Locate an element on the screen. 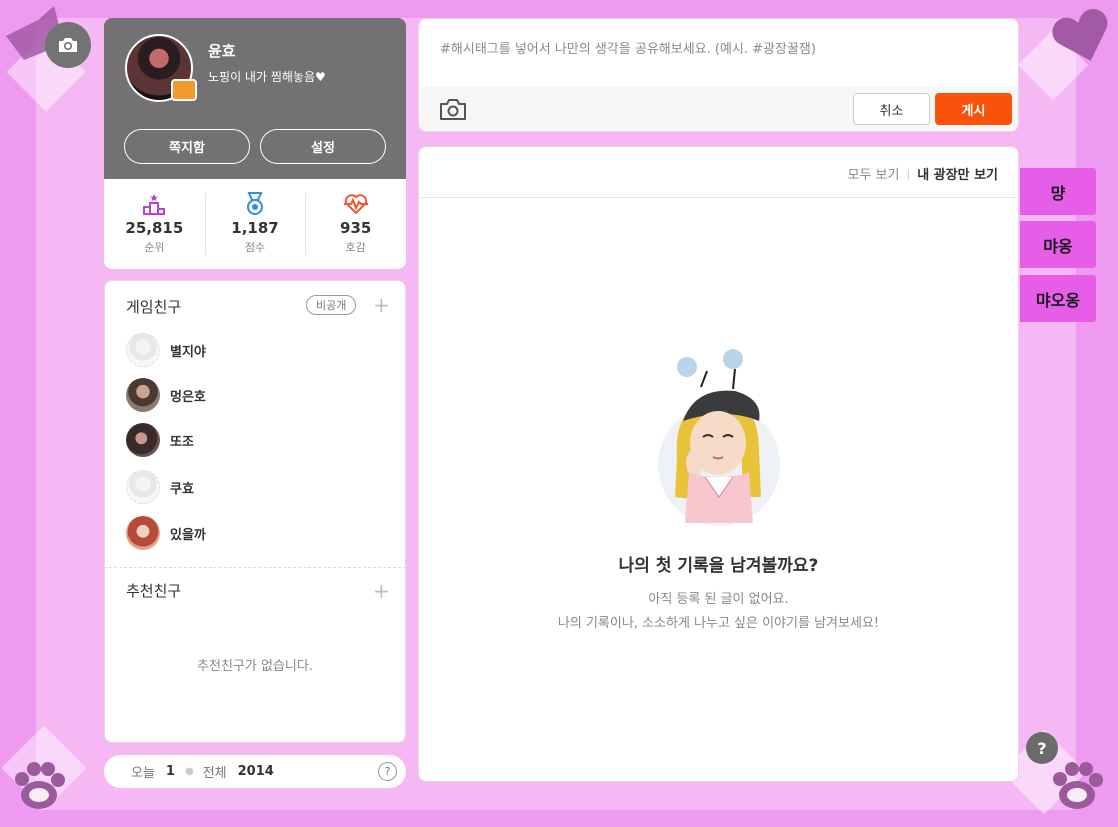 The height and width of the screenshot is (827, 1118). profile-stats: 25,815 순위 1,187 점수 935 호감 is located at coordinates (255, 224).